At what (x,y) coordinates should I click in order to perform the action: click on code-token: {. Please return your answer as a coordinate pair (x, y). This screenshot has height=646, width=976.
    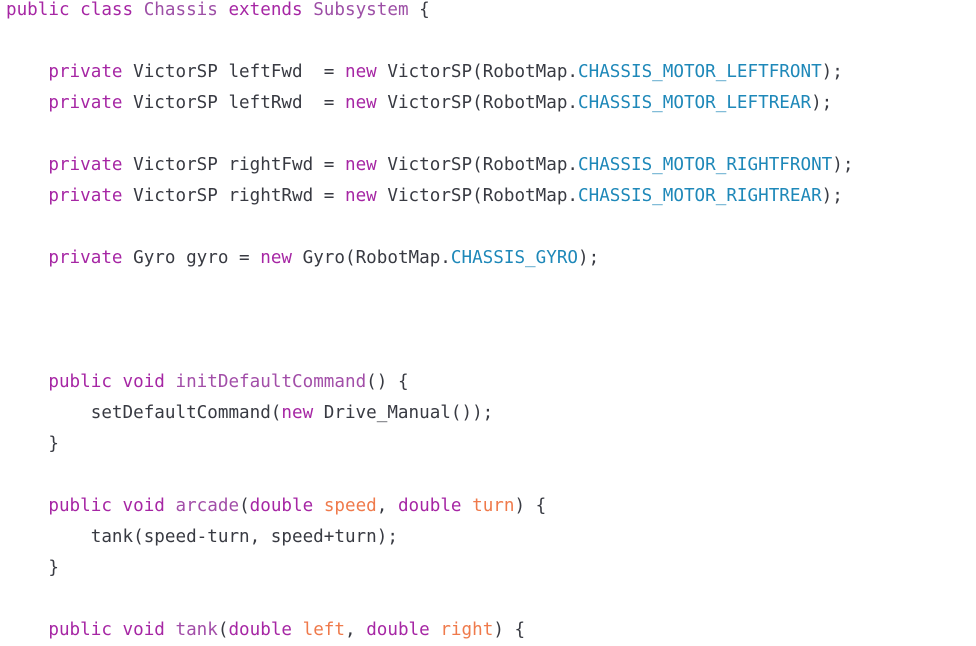
    Looking at the image, I should click on (419, 10).